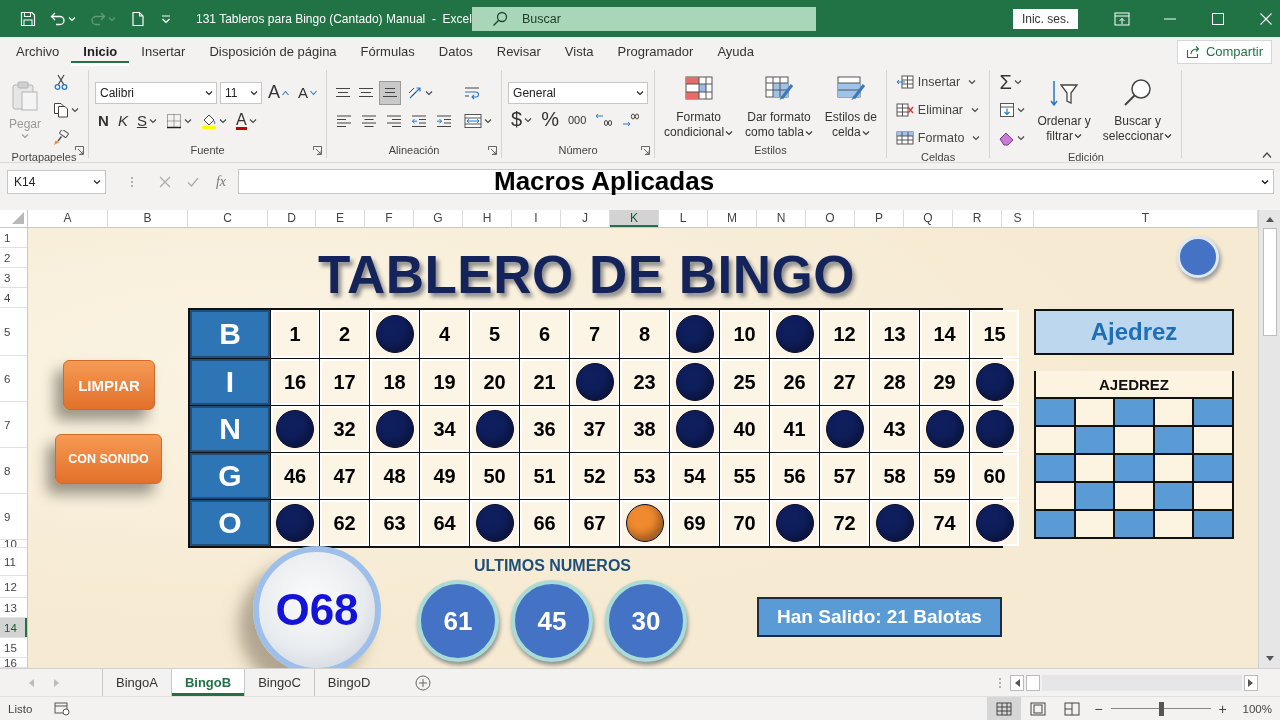 This screenshot has height=720, width=1280. I want to click on collapse-ribbon-button, so click(1267, 155).